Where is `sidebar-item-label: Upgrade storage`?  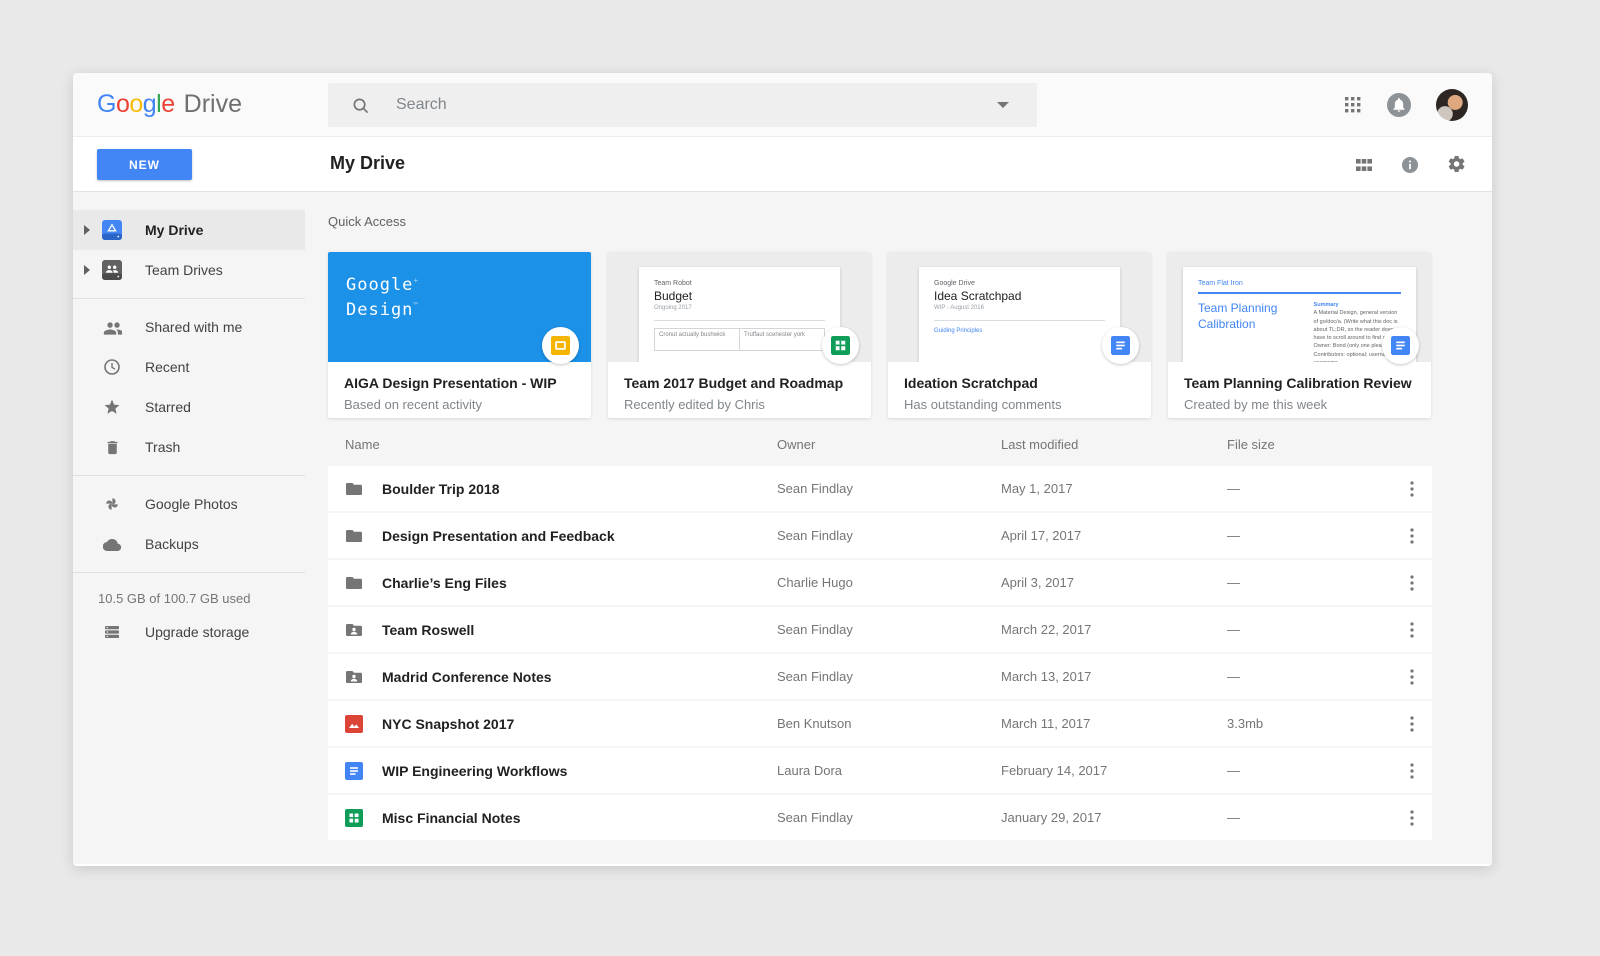 sidebar-item-label: Upgrade storage is located at coordinates (197, 632).